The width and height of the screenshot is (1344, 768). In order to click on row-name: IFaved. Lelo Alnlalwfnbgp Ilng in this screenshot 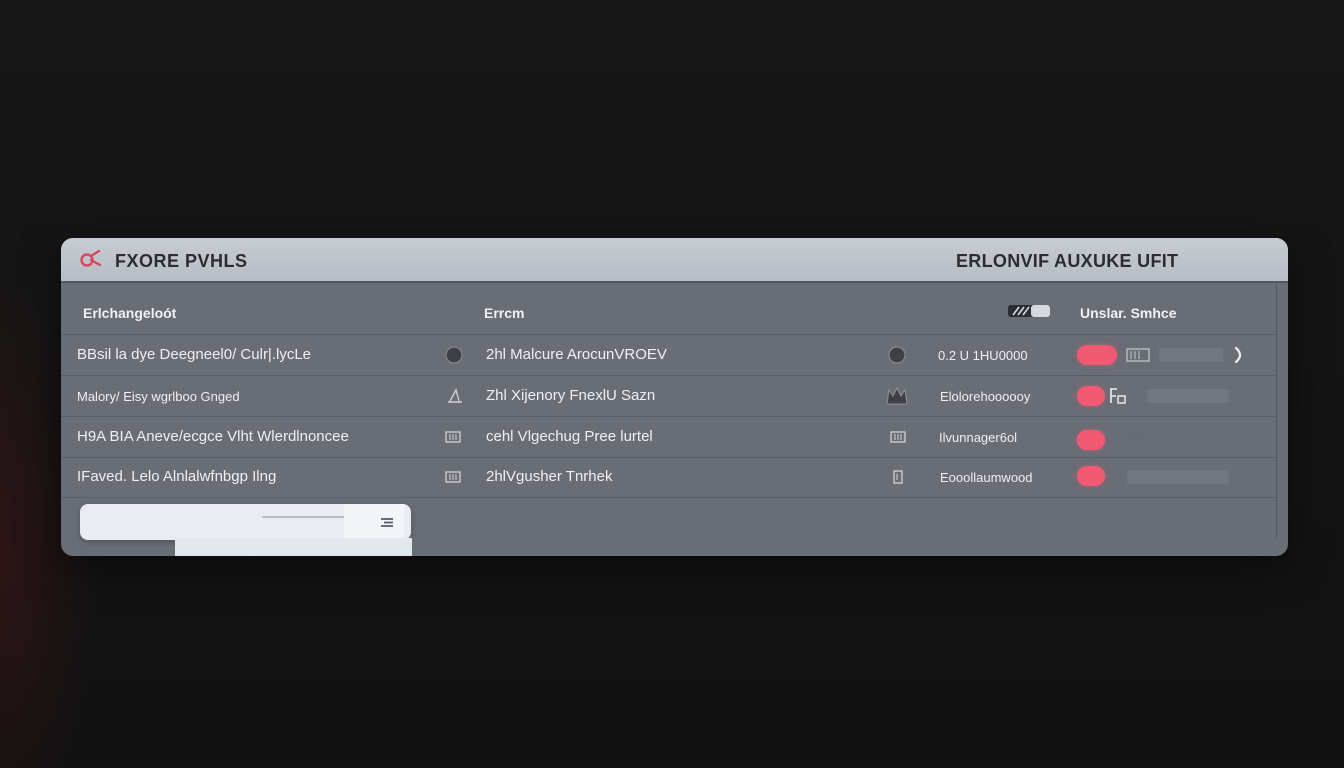, I will do `click(177, 476)`.